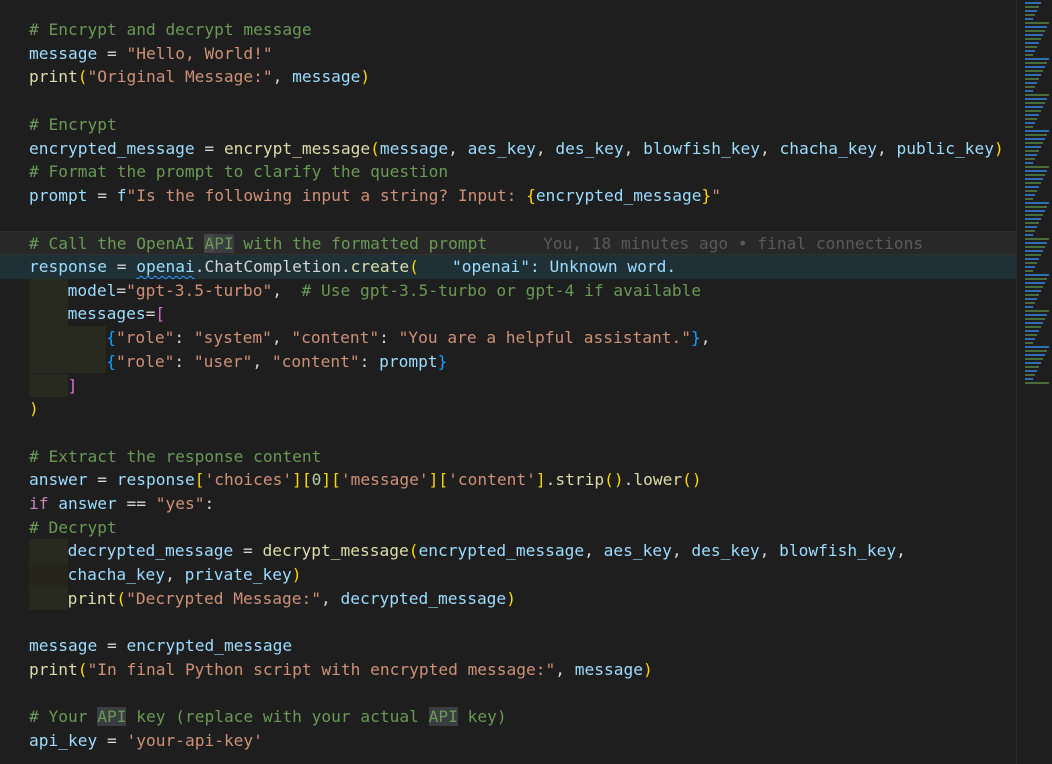 Image resolution: width=1052 pixels, height=764 pixels. I want to click on code-line: {"role": "user", "content": prompt}, so click(508, 361).